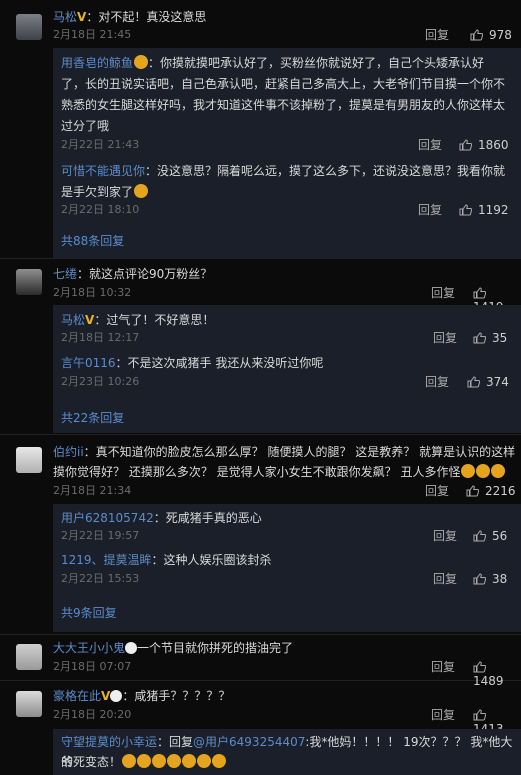 The height and width of the screenshot is (775, 521). What do you see at coordinates (173, 648) in the screenshot?
I see `comment-text: 大大王小小鬼 一个节目就你拼死的揩油完了` at bounding box center [173, 648].